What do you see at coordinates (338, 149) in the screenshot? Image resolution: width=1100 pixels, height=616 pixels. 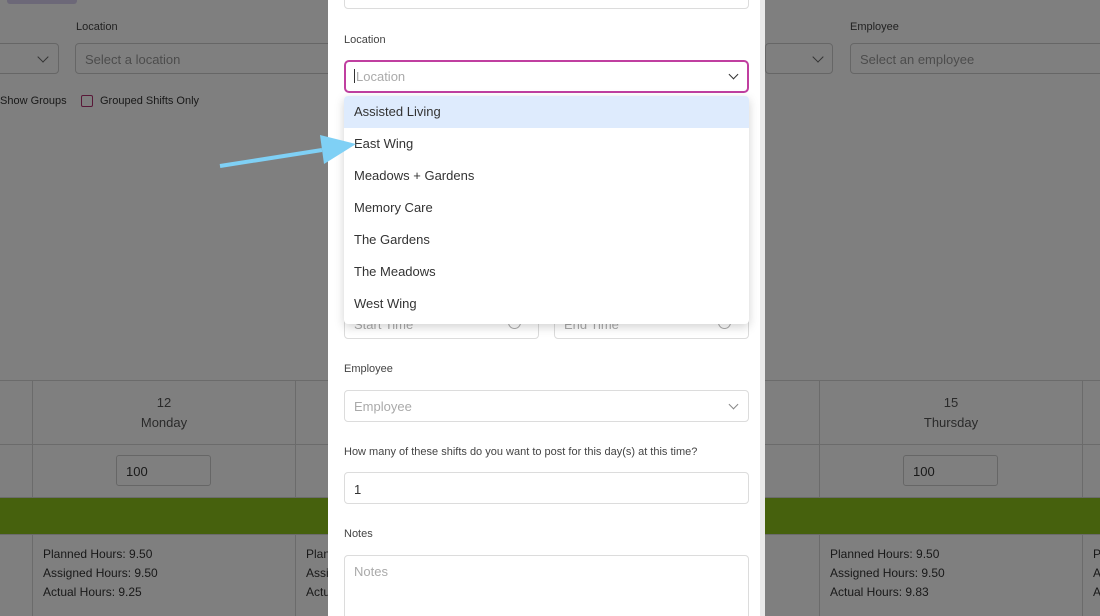 I see `arrow-head` at bounding box center [338, 149].